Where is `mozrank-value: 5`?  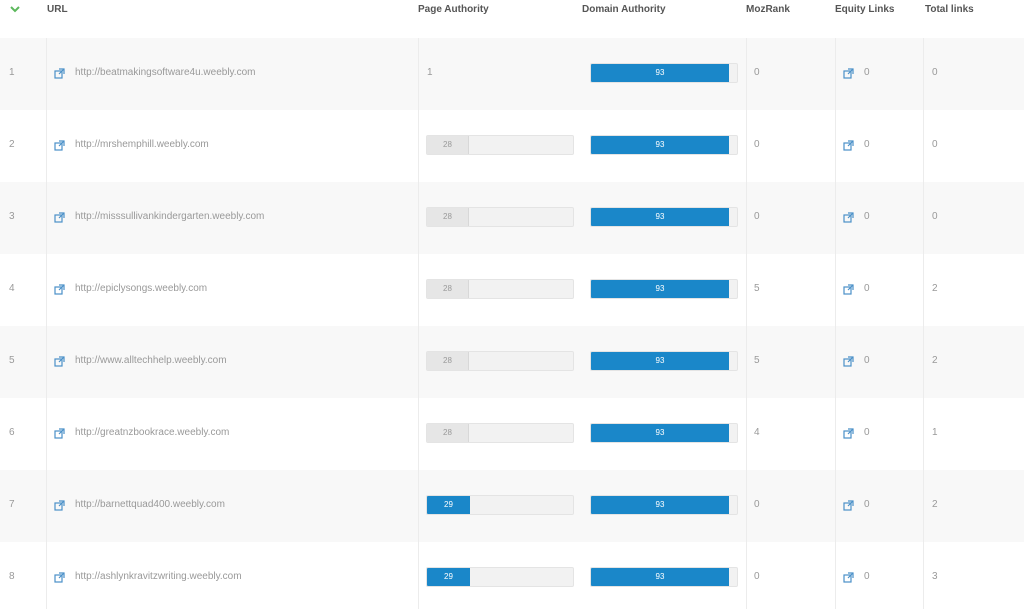 mozrank-value: 5 is located at coordinates (757, 288).